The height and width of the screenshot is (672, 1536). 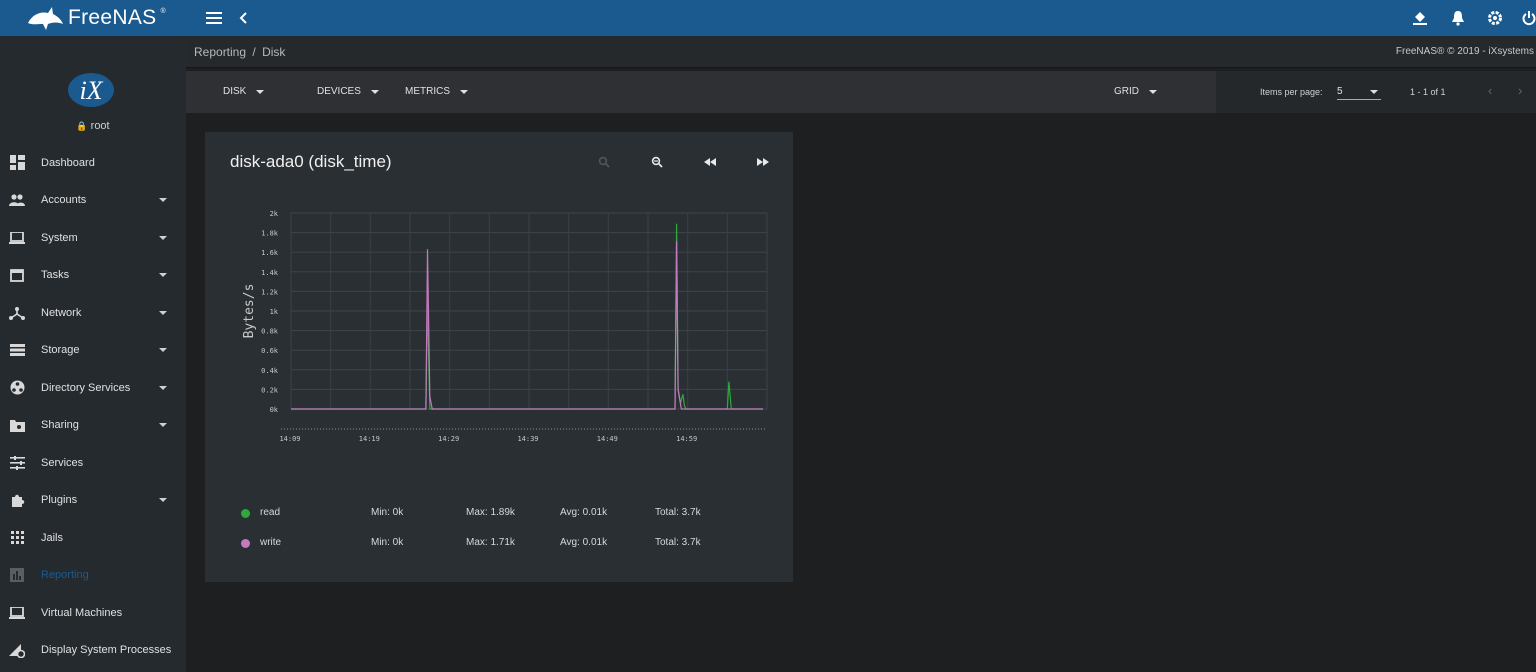 I want to click on rewind-icon, so click(x=710, y=162).